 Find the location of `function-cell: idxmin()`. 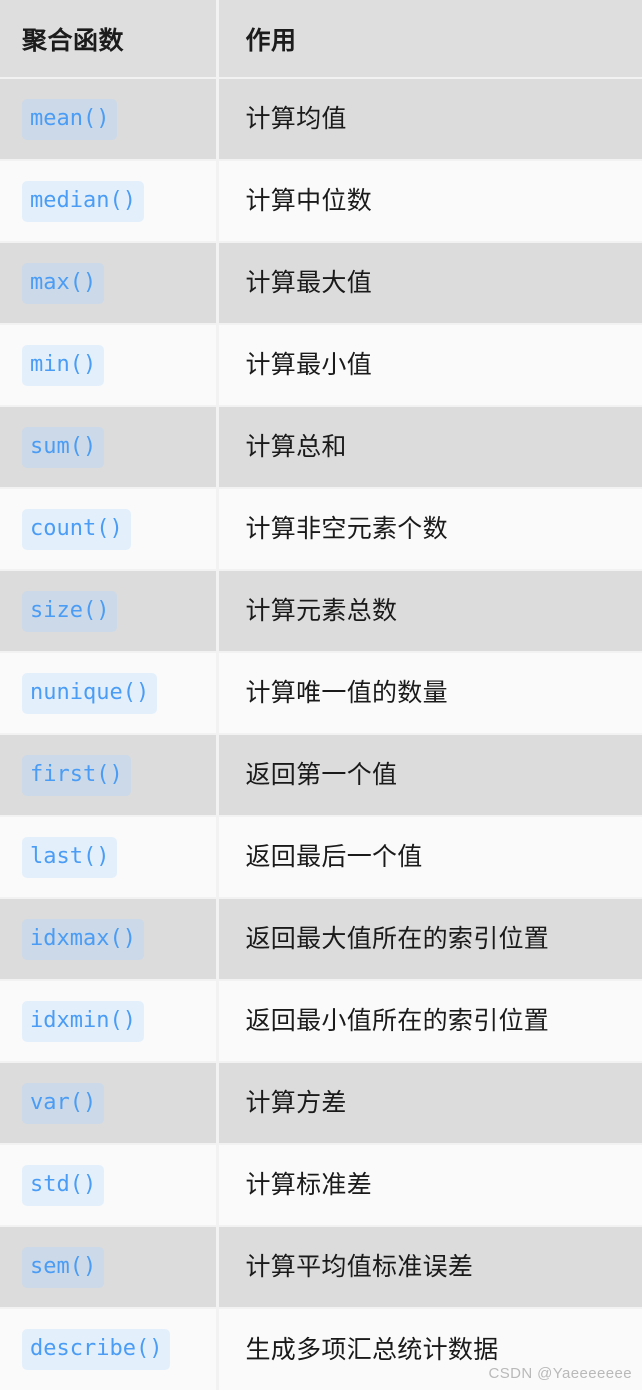

function-cell: idxmin() is located at coordinates (109, 1021).